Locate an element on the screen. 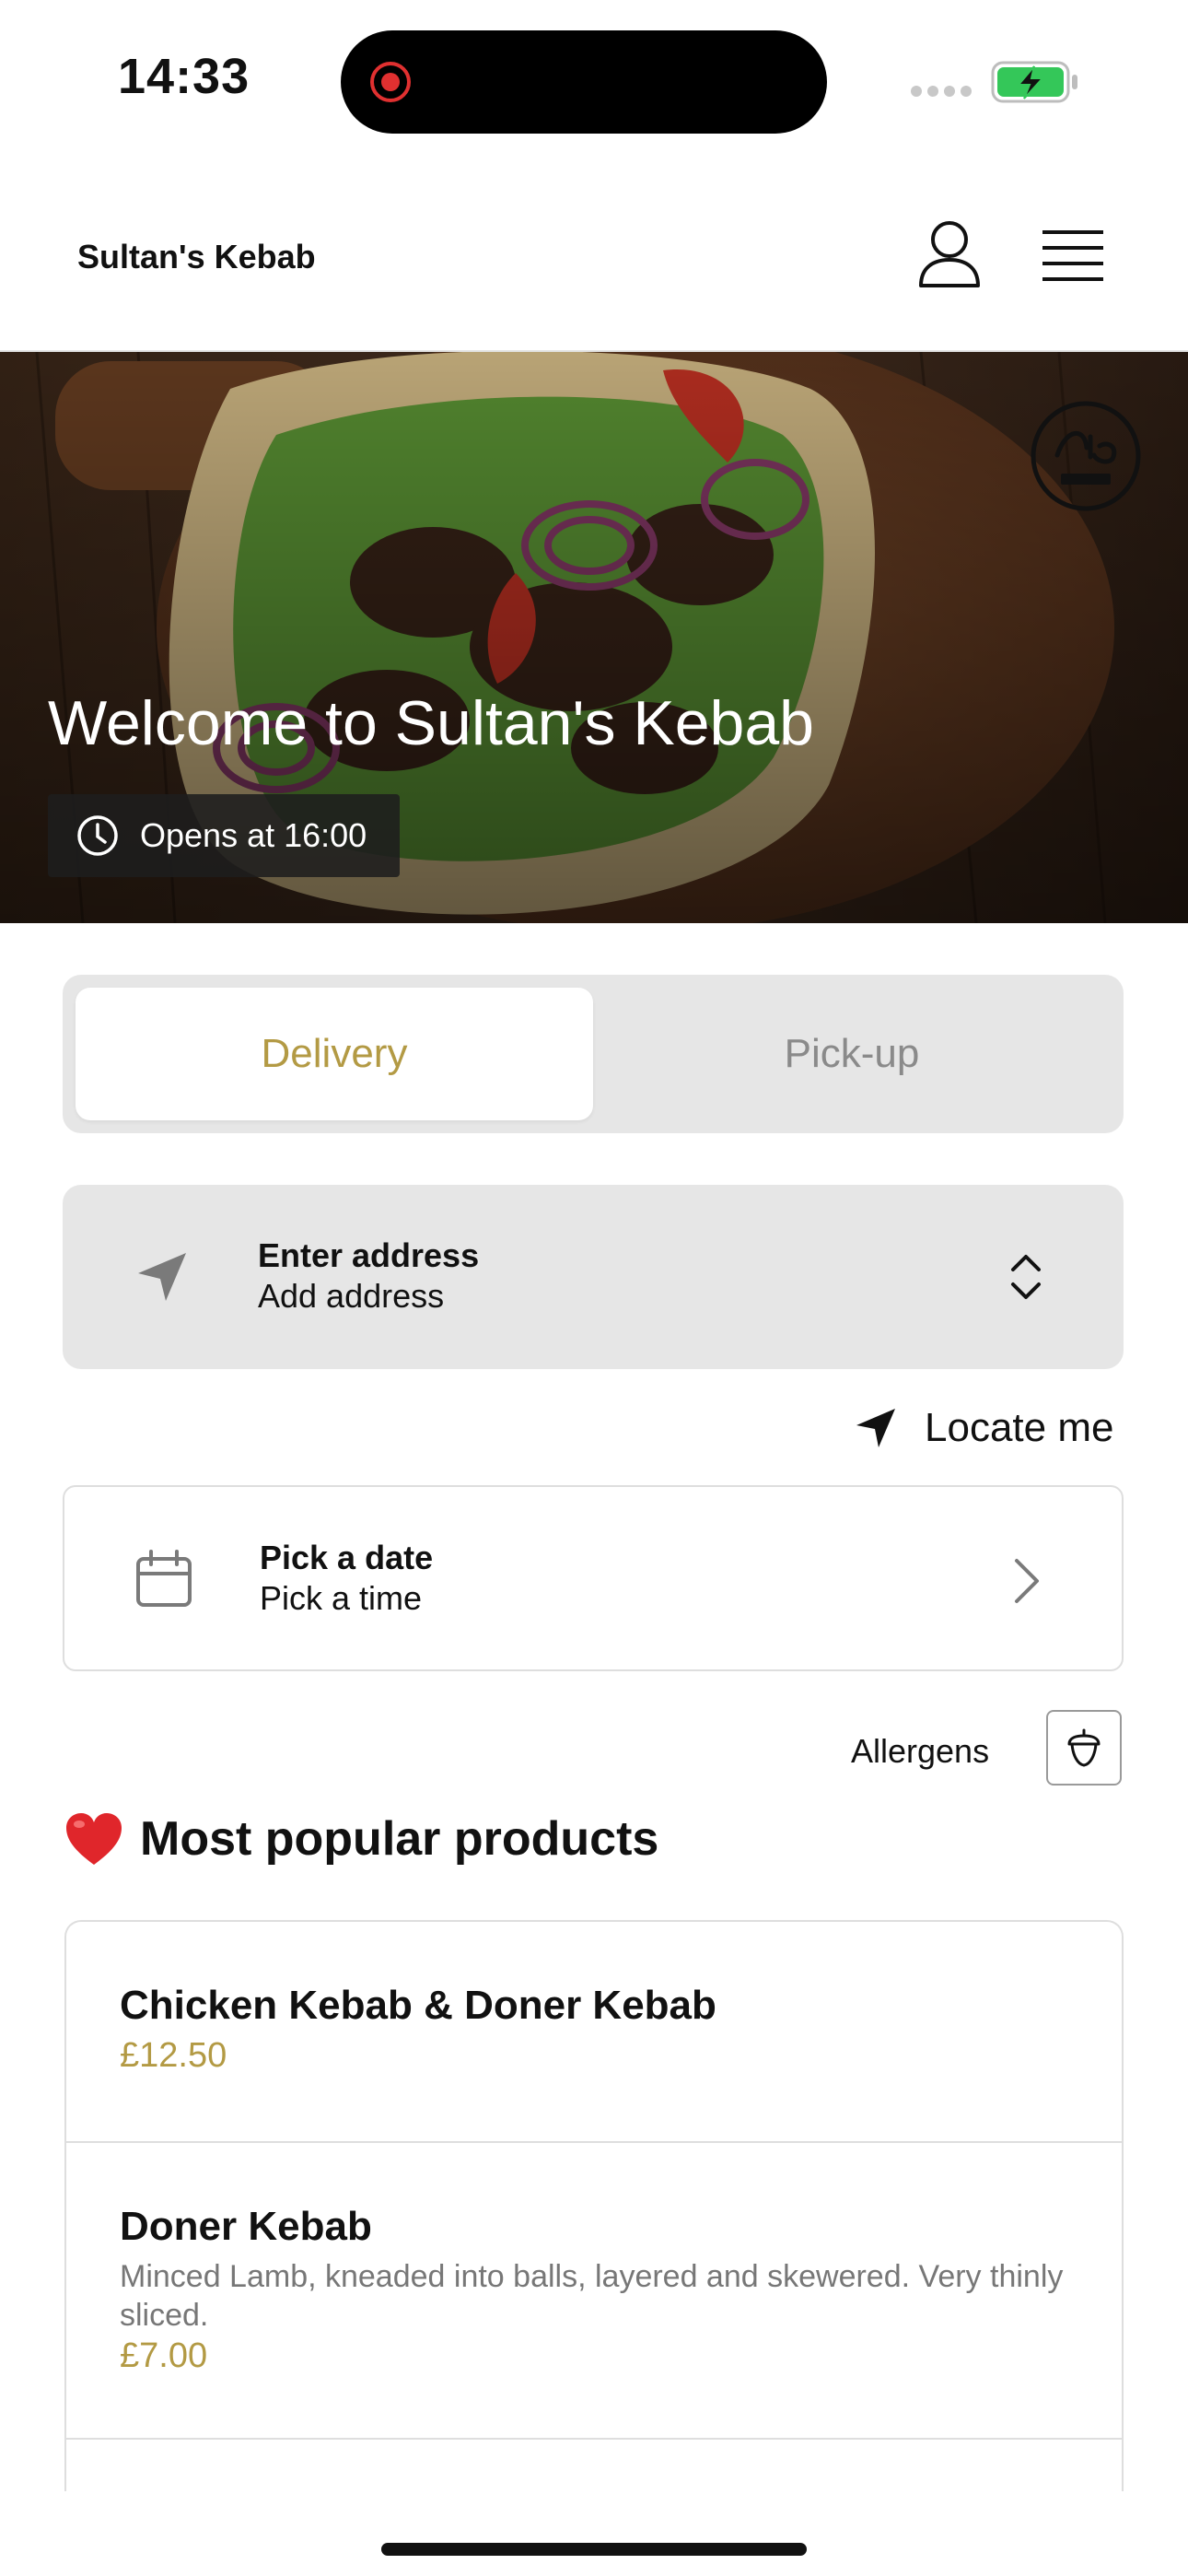 The width and height of the screenshot is (1188, 2576). product-name: Doner Kebab is located at coordinates (246, 2226).